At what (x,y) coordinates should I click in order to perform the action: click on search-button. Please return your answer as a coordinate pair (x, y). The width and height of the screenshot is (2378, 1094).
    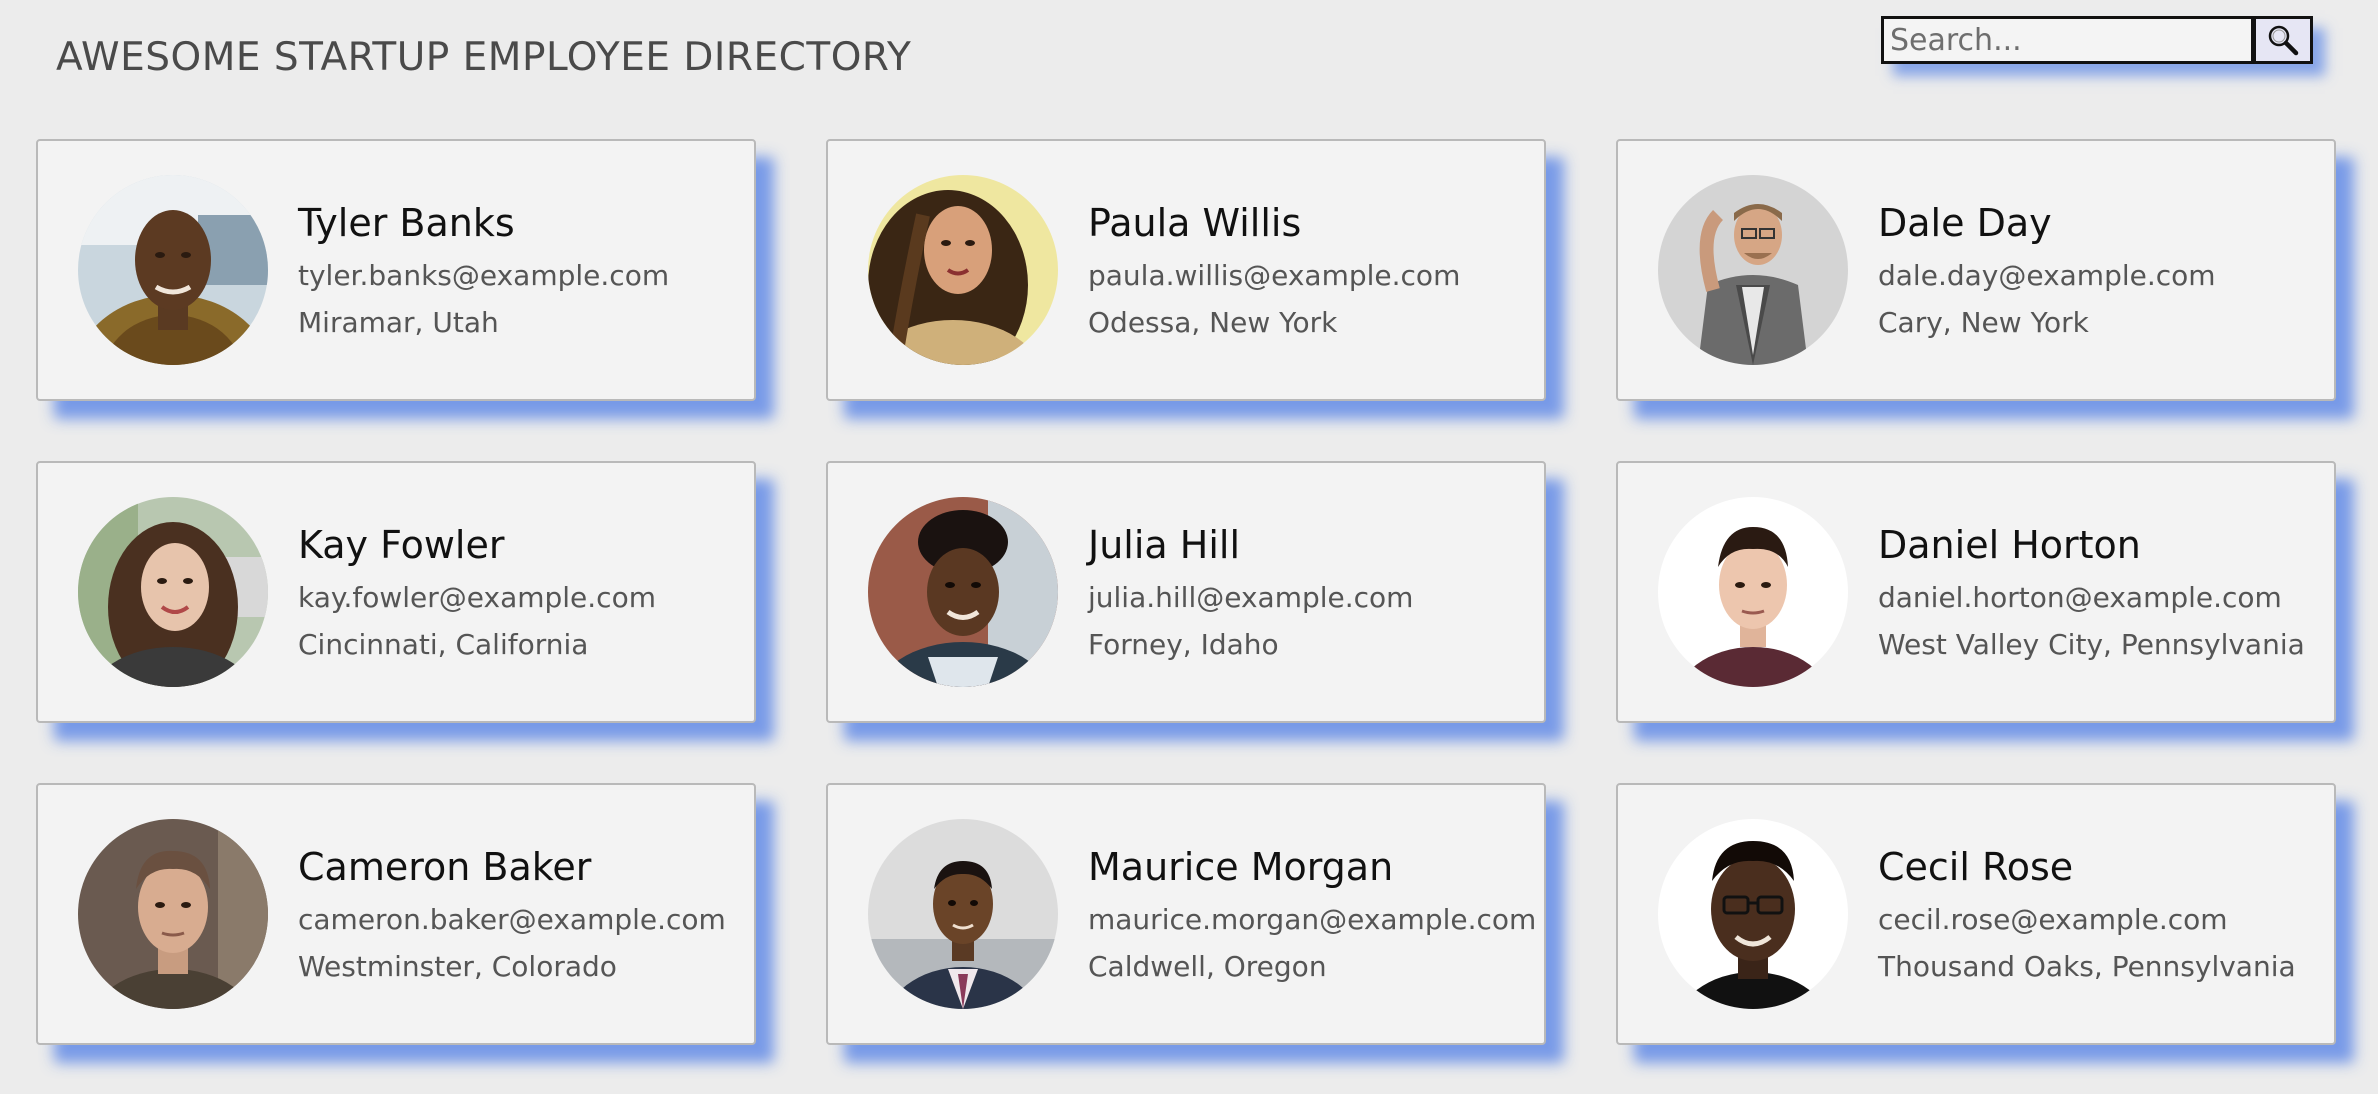
    Looking at the image, I should click on (2283, 40).